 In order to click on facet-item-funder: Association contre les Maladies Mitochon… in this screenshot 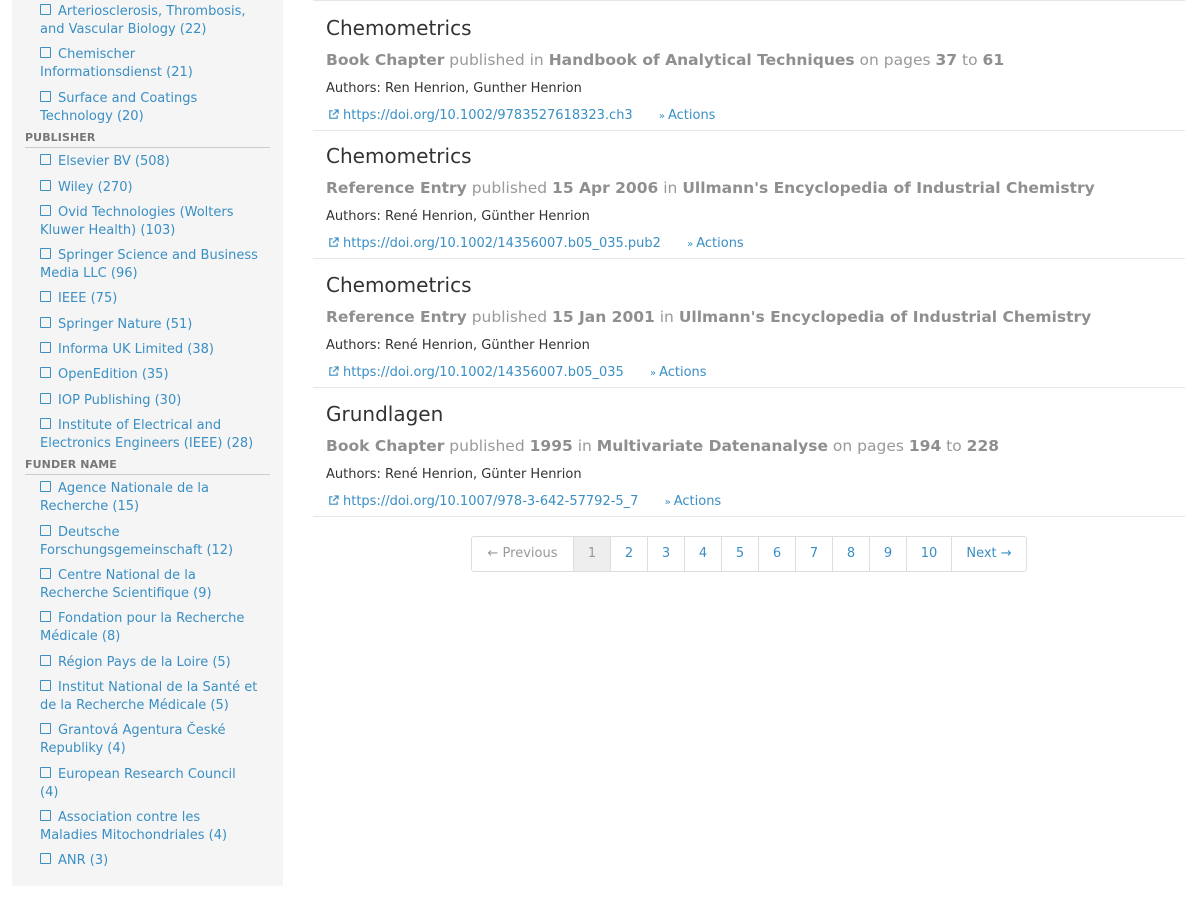, I will do `click(149, 827)`.